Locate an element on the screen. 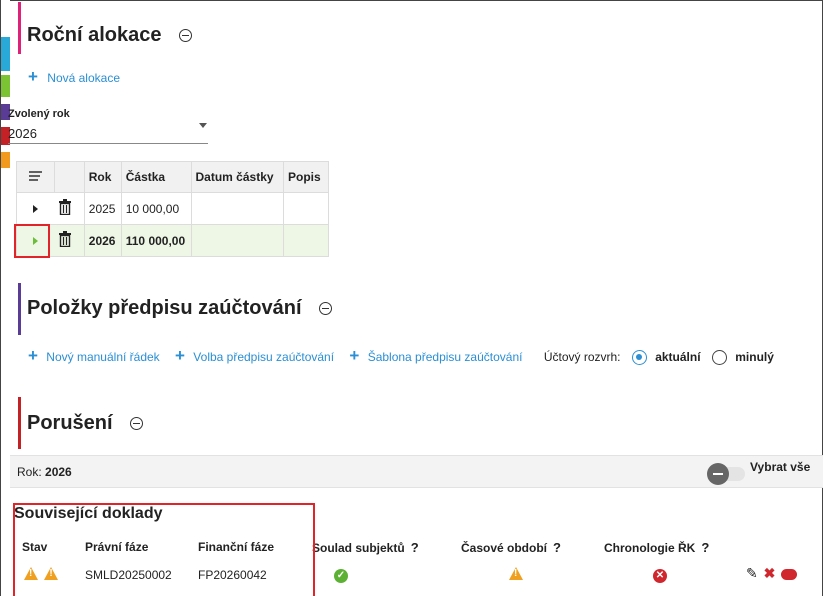 The image size is (823, 596). section-title-text: Položky předpisu zaúčtování is located at coordinates (164, 308).